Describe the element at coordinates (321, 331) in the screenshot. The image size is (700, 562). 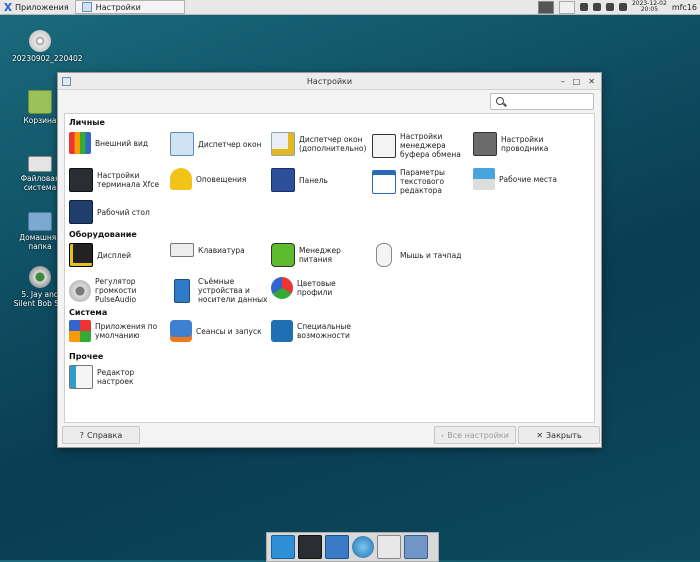
I see `item-accessibility: Специальные возможности` at that location.